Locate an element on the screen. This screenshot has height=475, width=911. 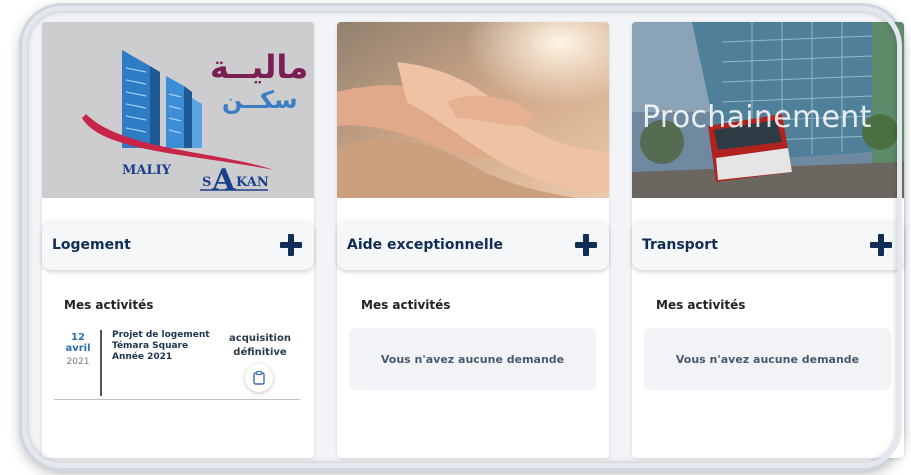
view-document-button is located at coordinates (259, 378).